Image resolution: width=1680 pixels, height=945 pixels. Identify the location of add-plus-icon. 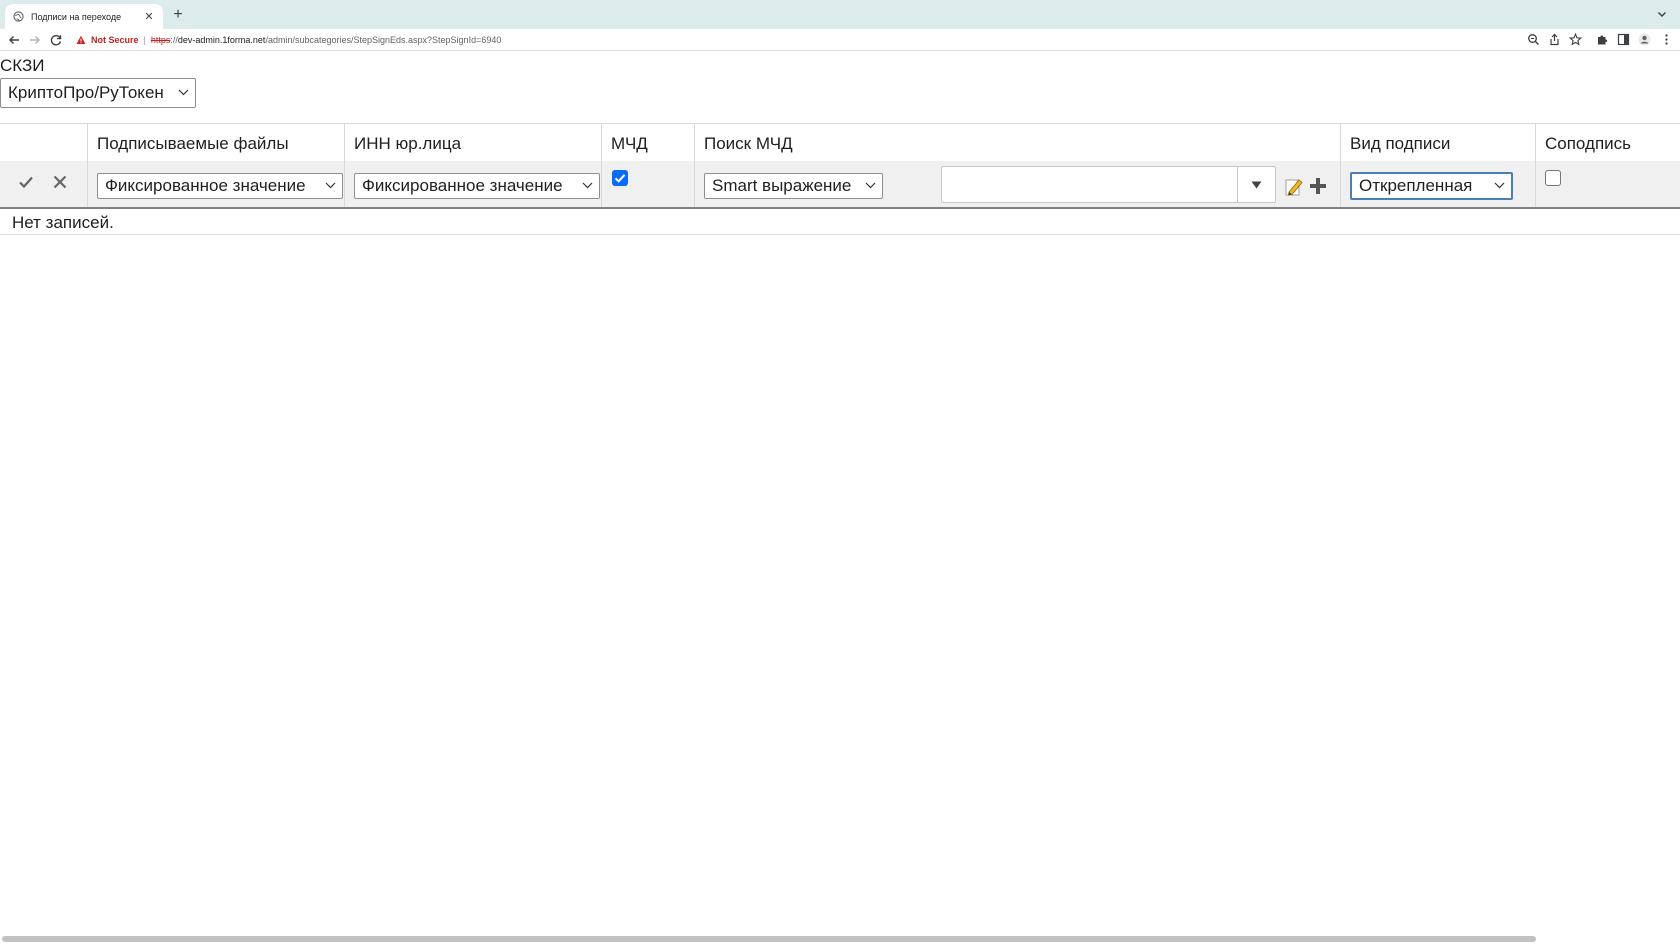
(1318, 186).